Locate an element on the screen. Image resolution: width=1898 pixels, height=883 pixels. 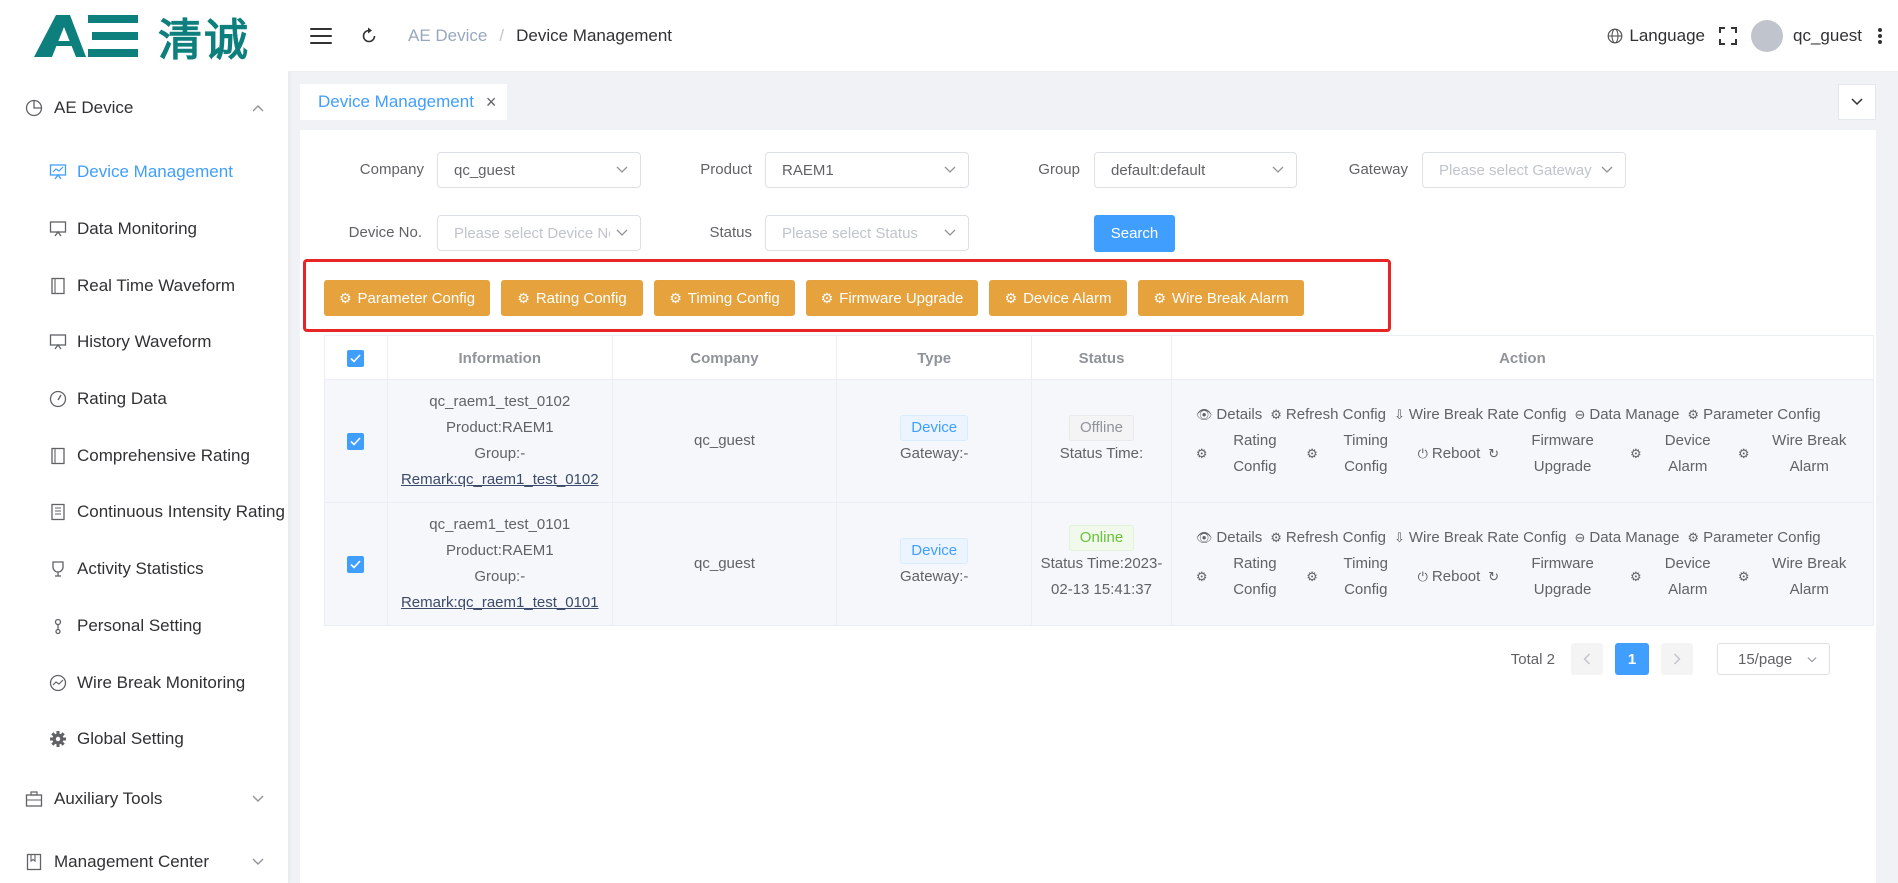
device-remark-link: Remark:qc_raem1_test_0101 is located at coordinates (500, 603).